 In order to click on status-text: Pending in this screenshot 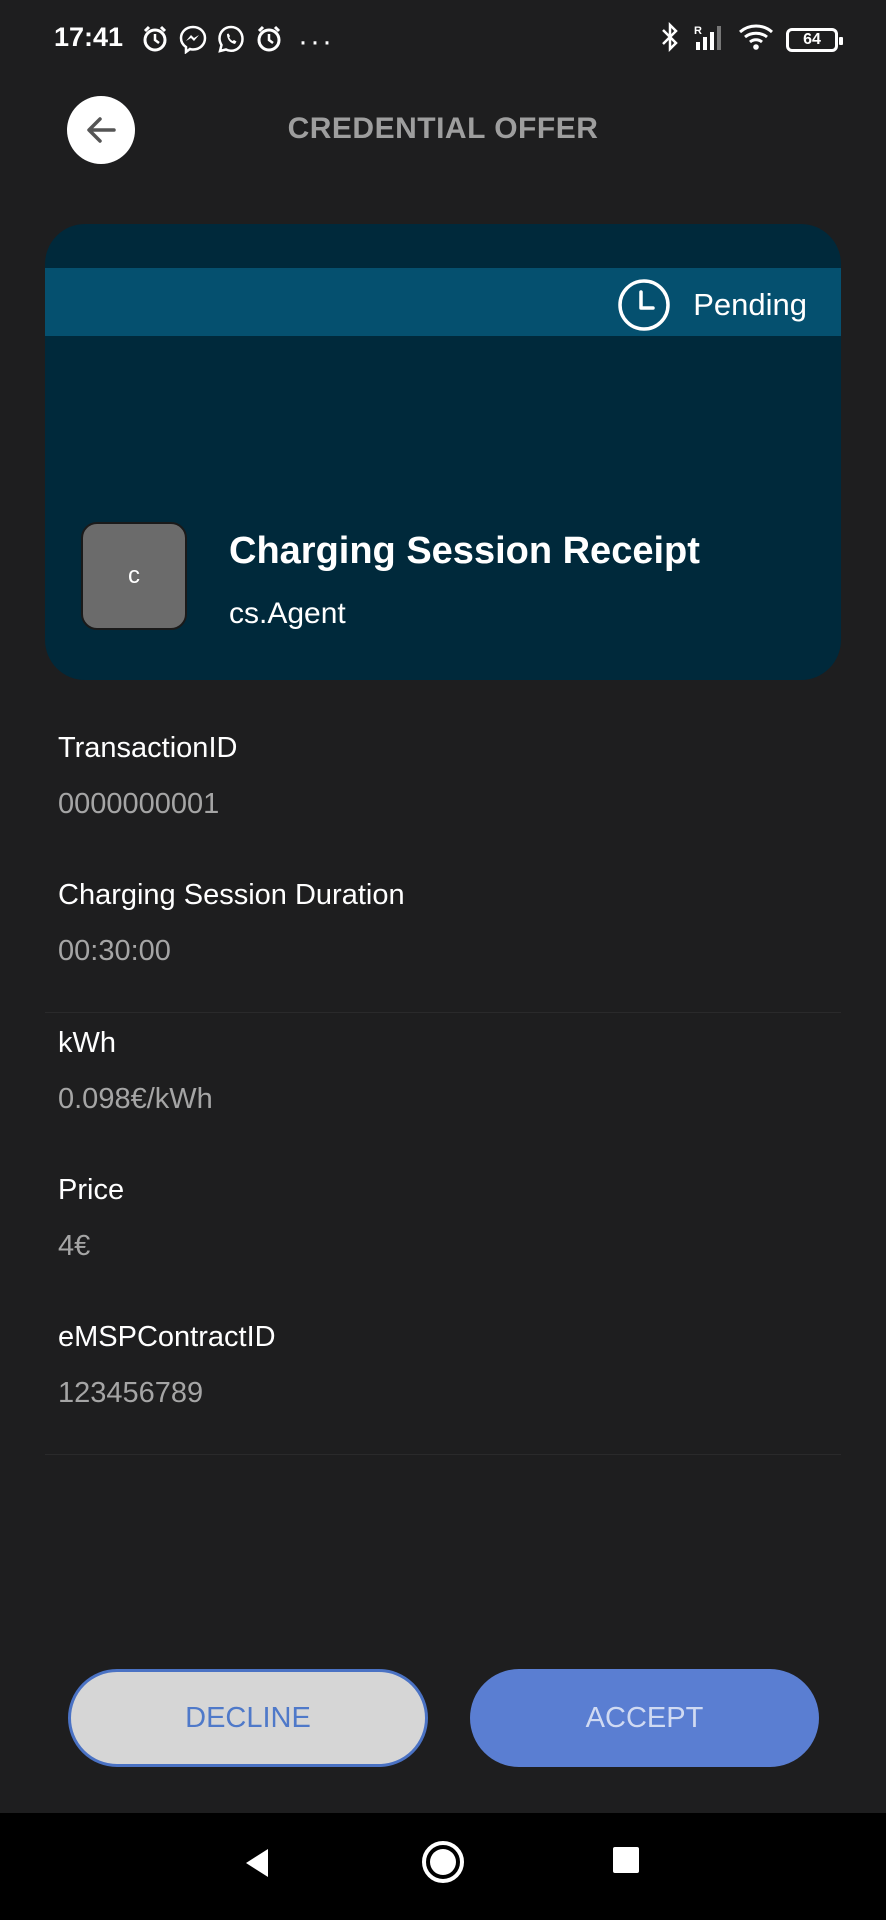, I will do `click(750, 304)`.